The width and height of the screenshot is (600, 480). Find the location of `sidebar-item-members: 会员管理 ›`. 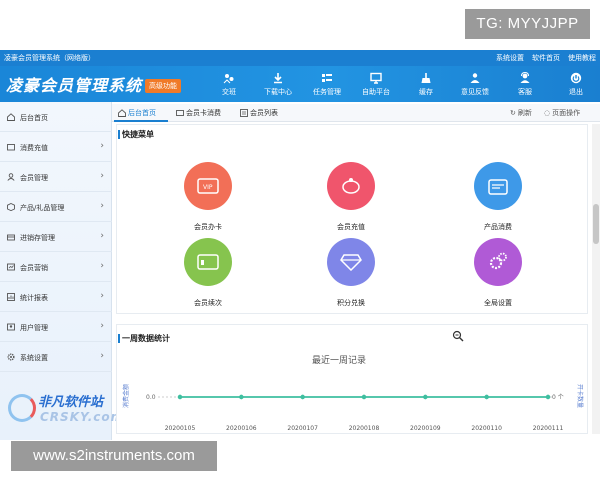

sidebar-item-members: 会员管理 › is located at coordinates (56, 177).